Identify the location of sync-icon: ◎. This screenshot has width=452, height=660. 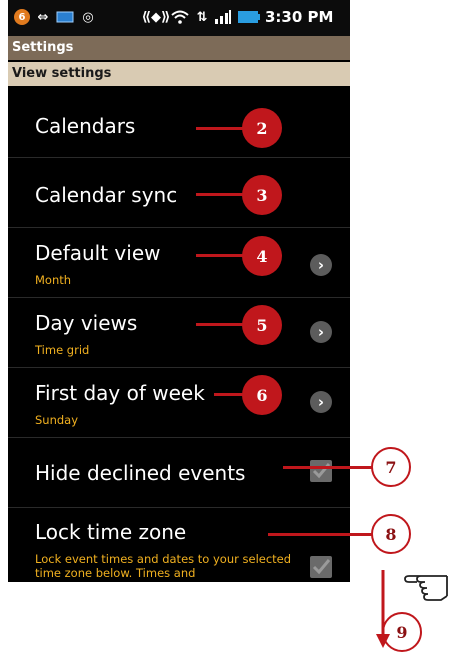
(88, 17).